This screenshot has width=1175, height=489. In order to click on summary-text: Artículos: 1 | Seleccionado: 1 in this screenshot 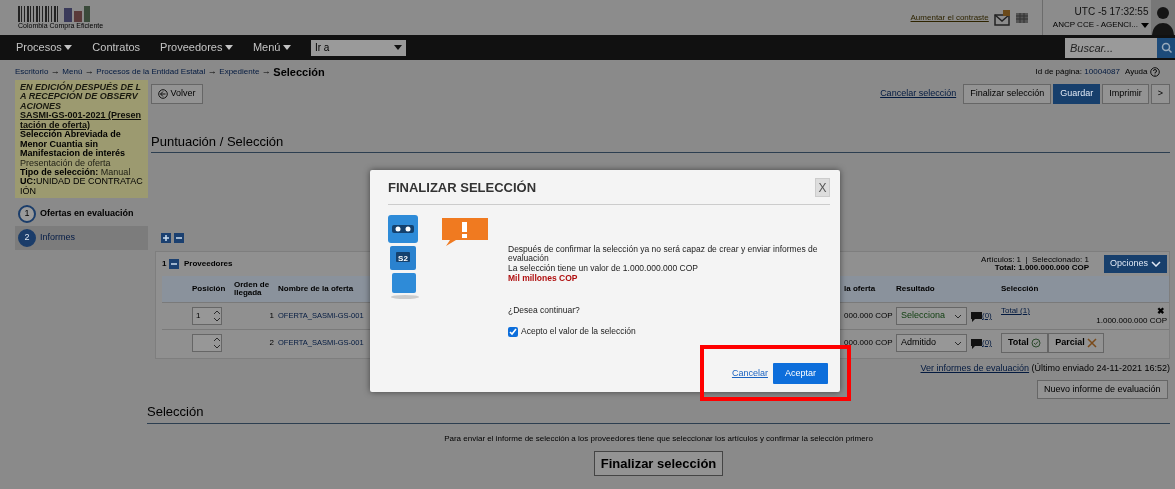, I will do `click(1035, 260)`.